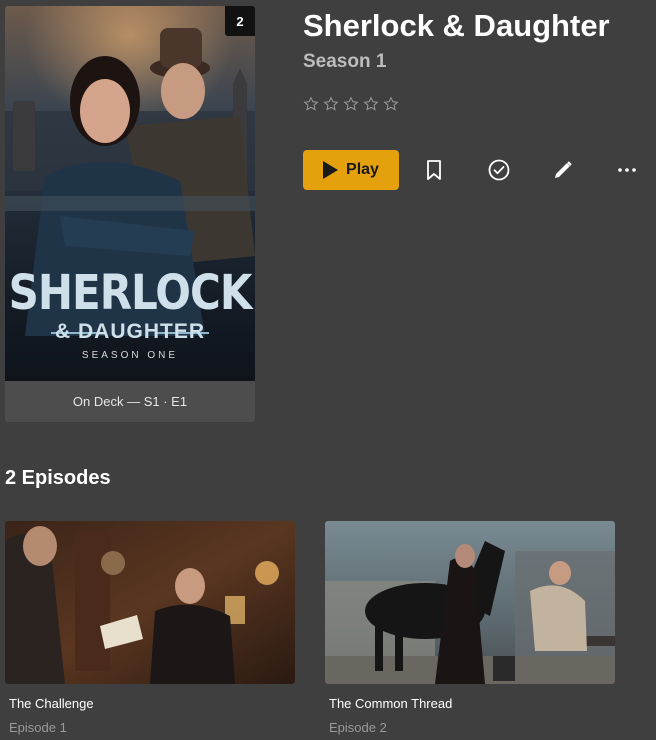 The image size is (656, 740). Describe the element at coordinates (51, 703) in the screenshot. I see `episode-title: The Challenge` at that location.